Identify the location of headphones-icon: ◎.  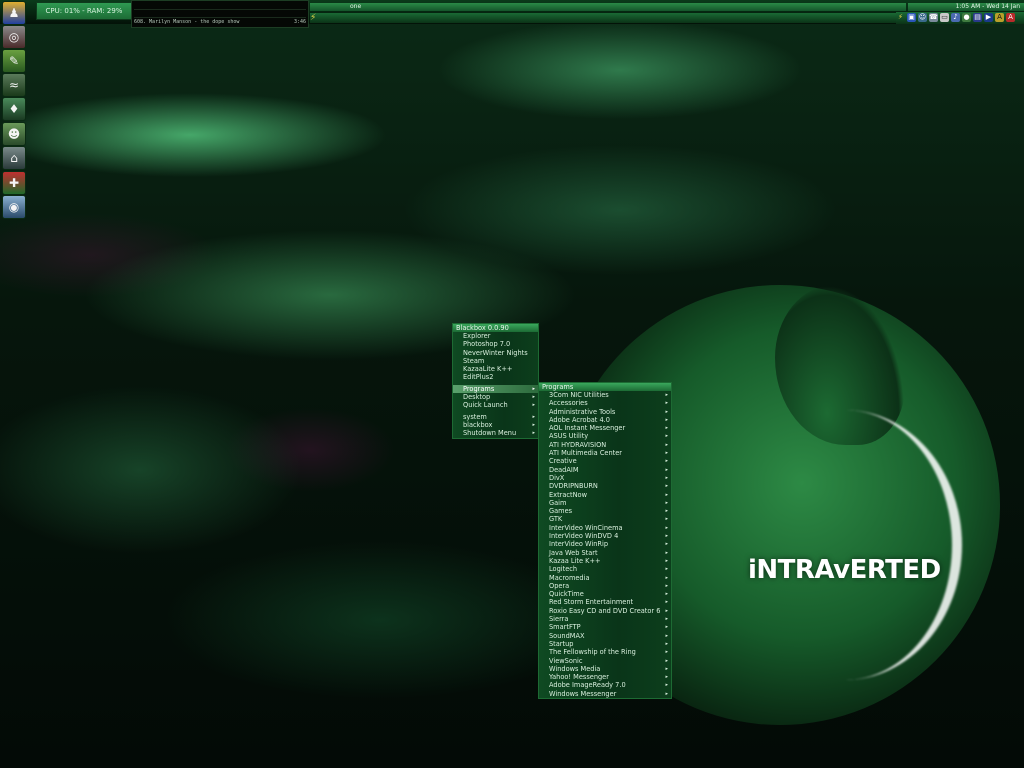
(14, 37).